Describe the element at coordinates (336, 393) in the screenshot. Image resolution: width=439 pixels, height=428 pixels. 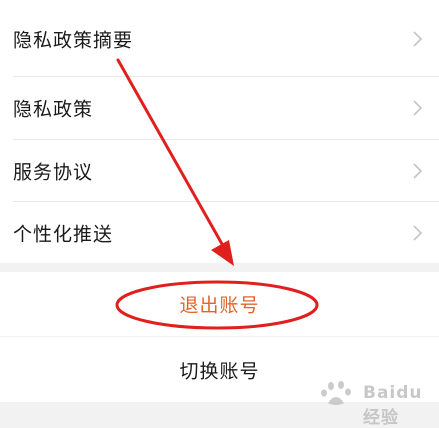
I see `paw-logo-icon` at that location.